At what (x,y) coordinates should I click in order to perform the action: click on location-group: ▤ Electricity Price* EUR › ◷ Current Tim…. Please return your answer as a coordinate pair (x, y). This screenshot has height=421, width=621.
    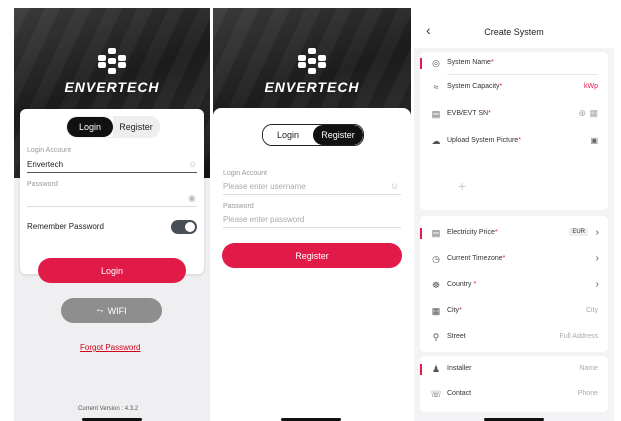
    Looking at the image, I should click on (514, 284).